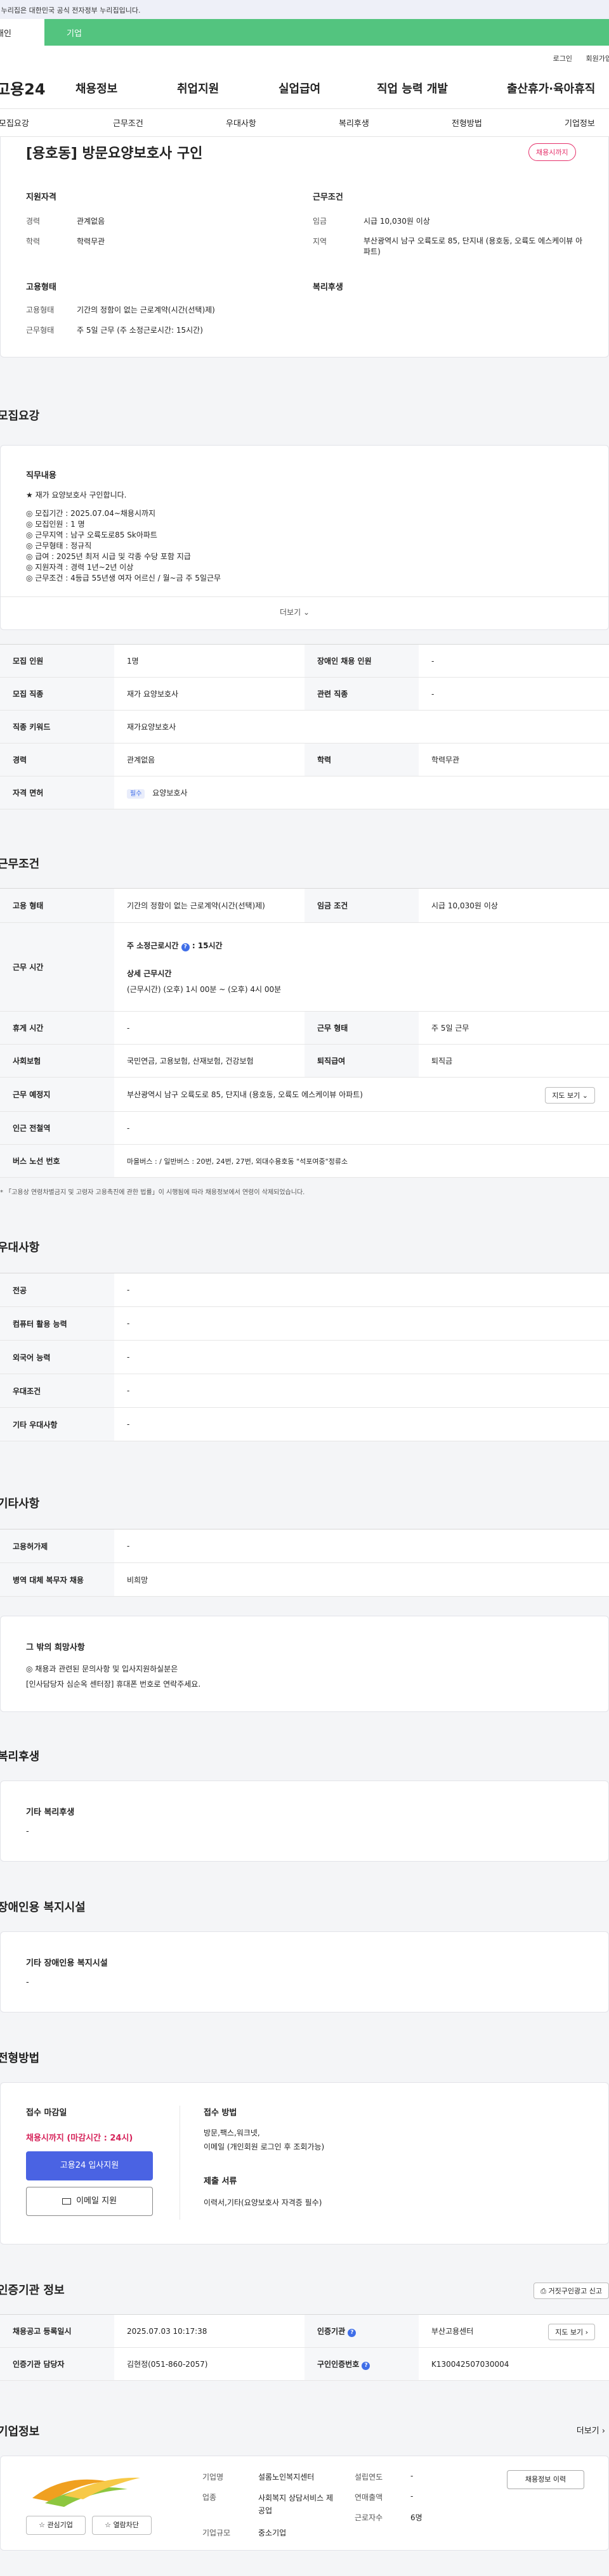 This screenshot has width=609, height=2576. What do you see at coordinates (51, 1812) in the screenshot?
I see `welfare-box-title: 기타 복리후생` at bounding box center [51, 1812].